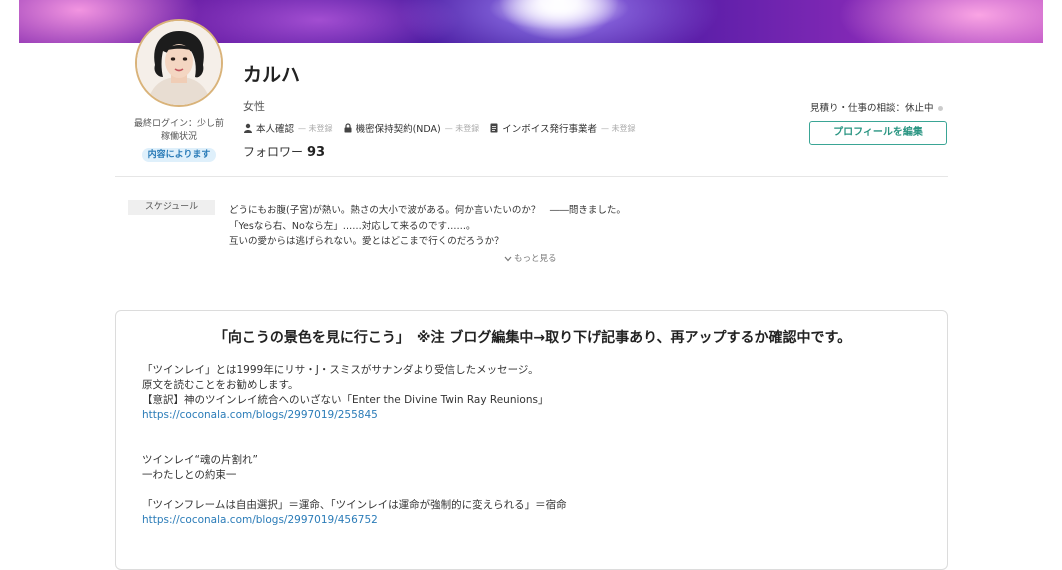  I want to click on divider, so click(531, 176).